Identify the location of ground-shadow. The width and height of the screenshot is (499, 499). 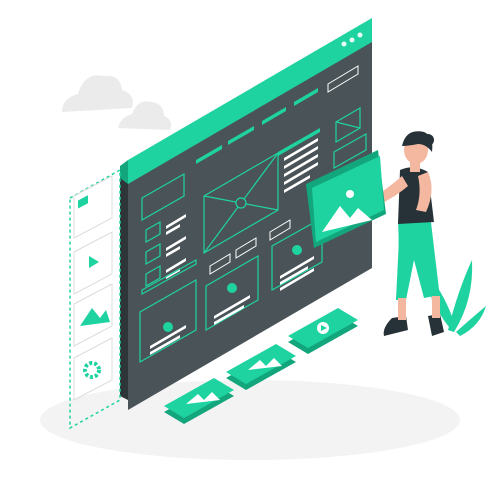
(250, 420).